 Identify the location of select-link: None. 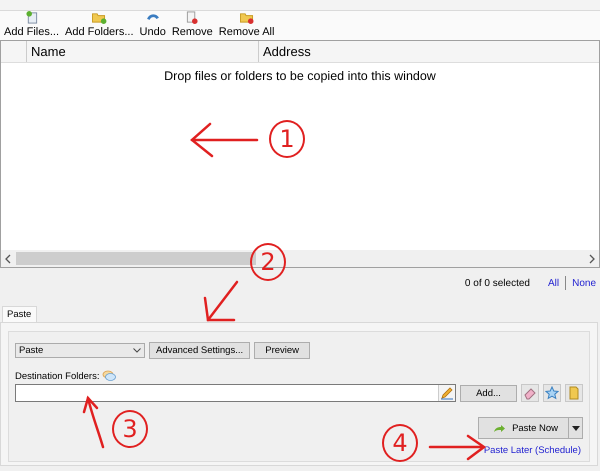
(584, 283).